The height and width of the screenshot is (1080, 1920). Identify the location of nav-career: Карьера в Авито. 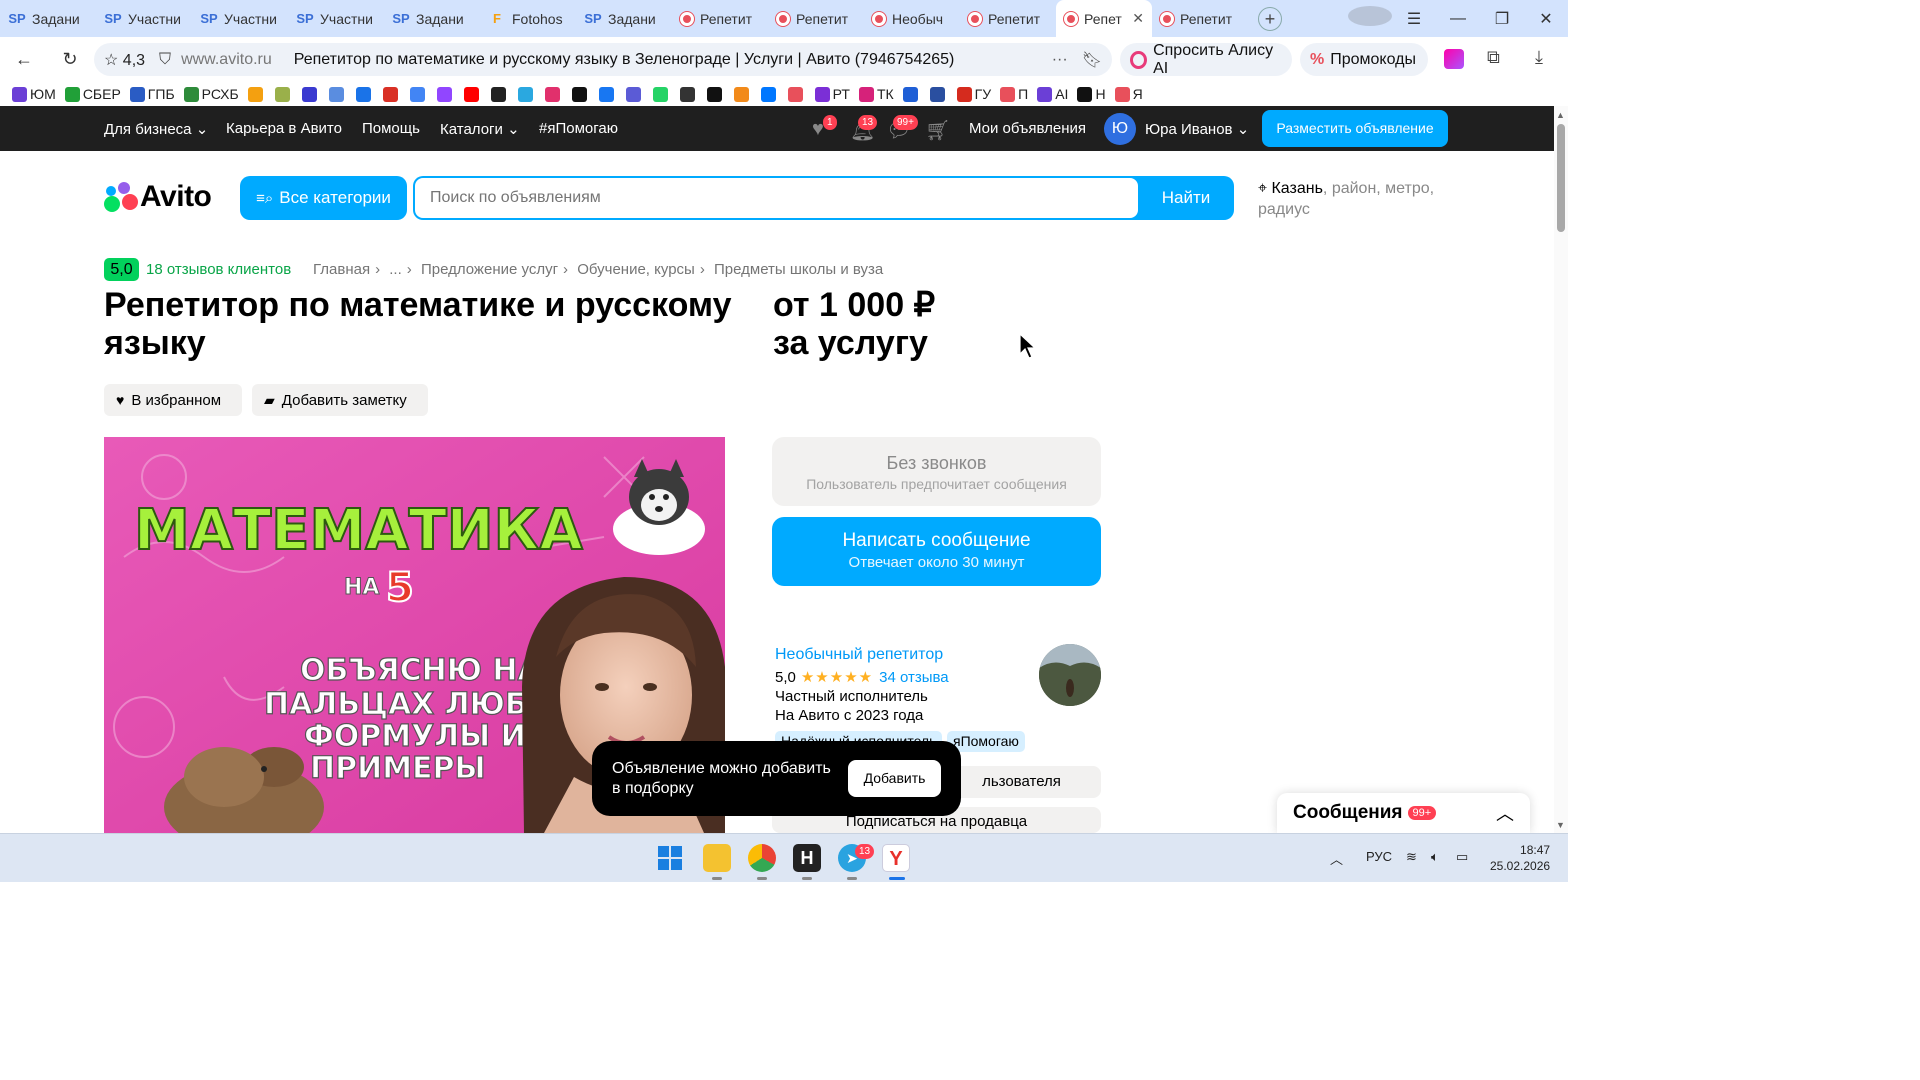
(284, 128).